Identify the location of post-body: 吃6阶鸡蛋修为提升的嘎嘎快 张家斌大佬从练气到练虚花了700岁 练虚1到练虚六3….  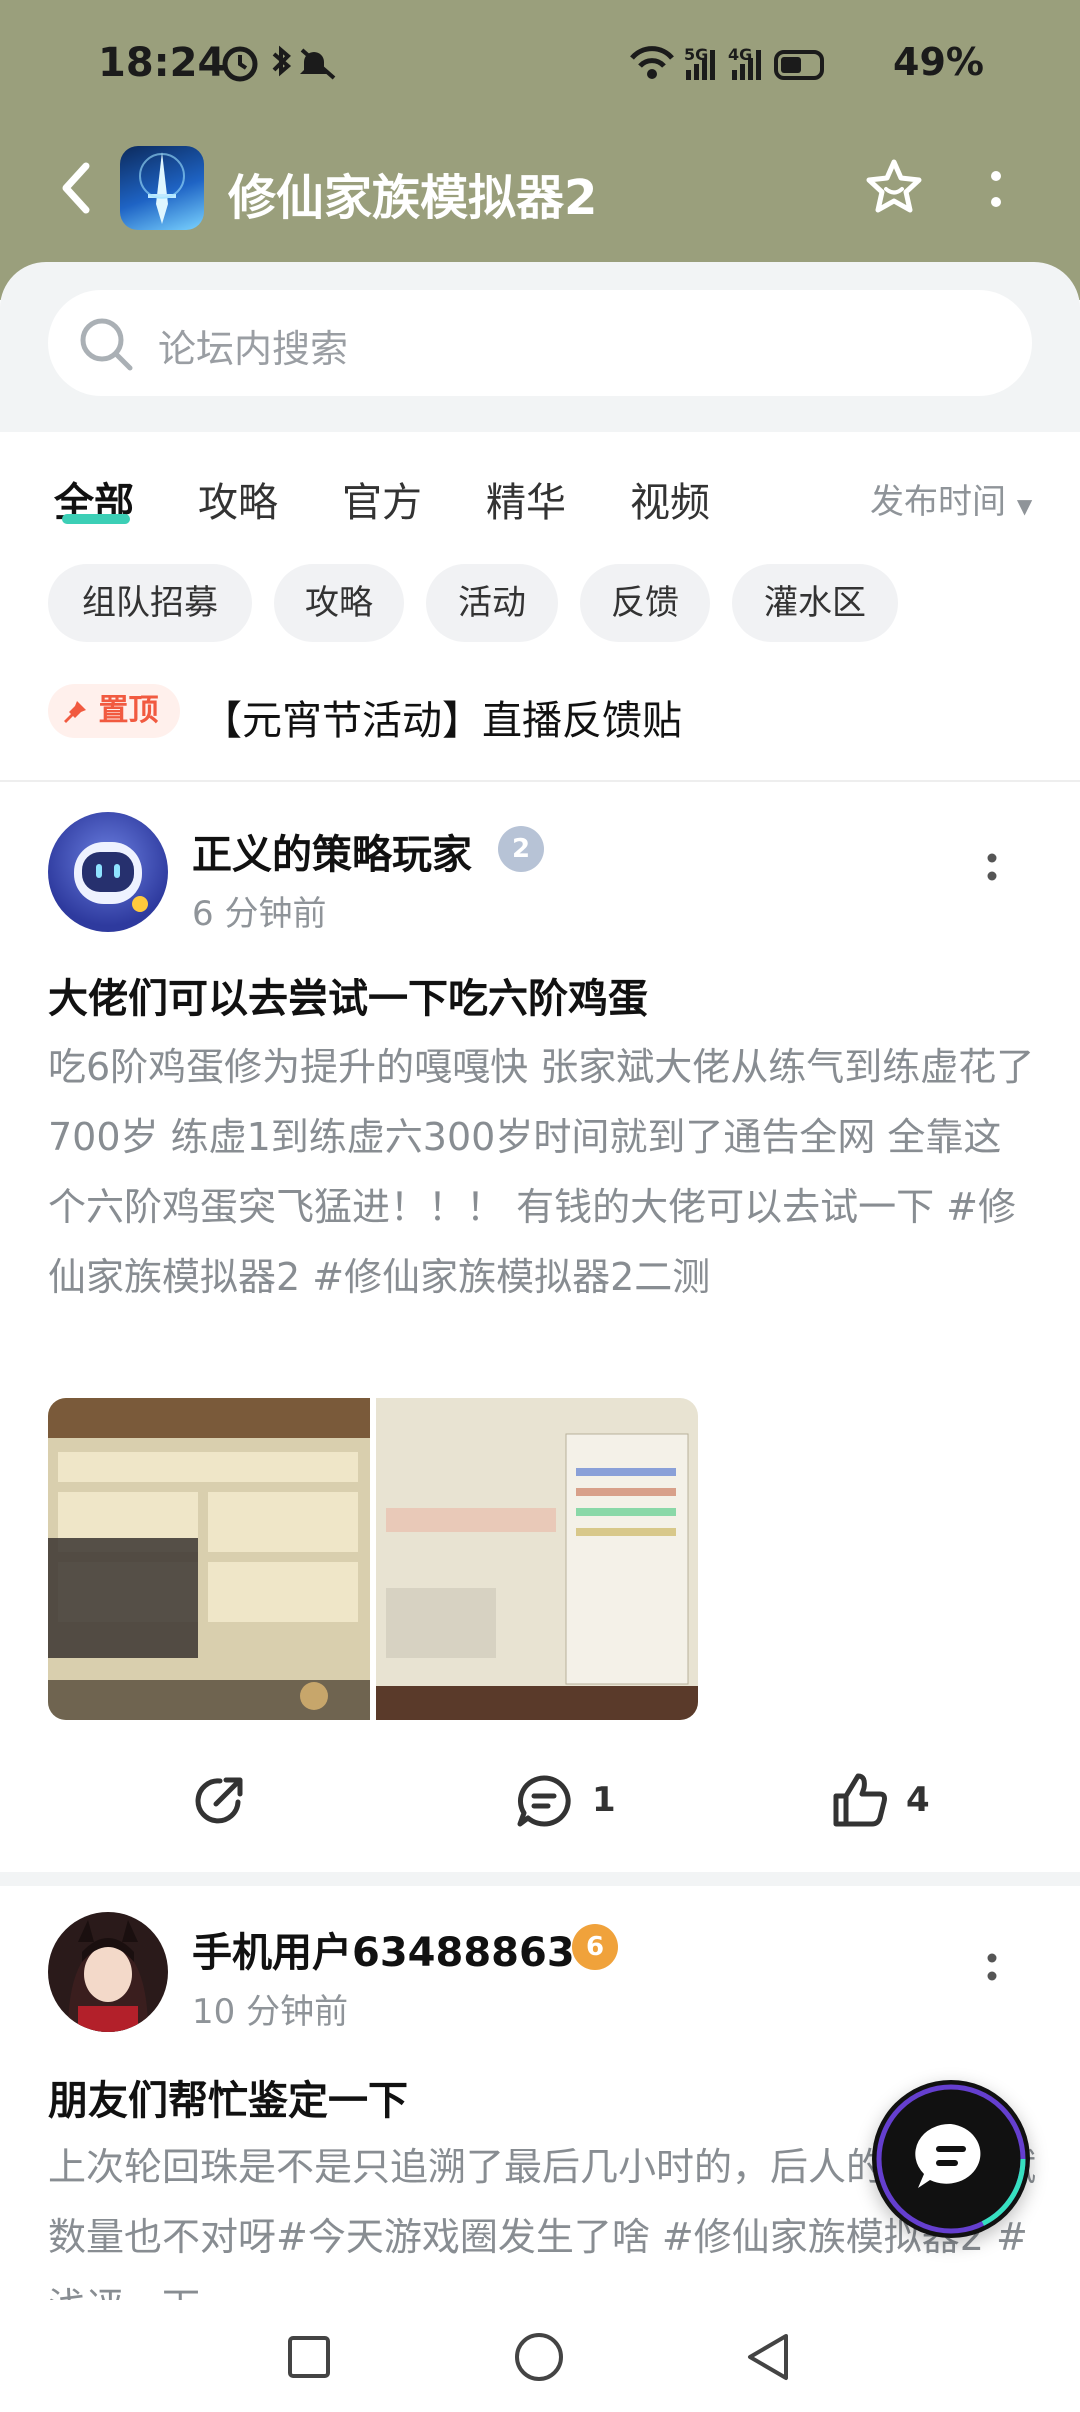
(543, 1172).